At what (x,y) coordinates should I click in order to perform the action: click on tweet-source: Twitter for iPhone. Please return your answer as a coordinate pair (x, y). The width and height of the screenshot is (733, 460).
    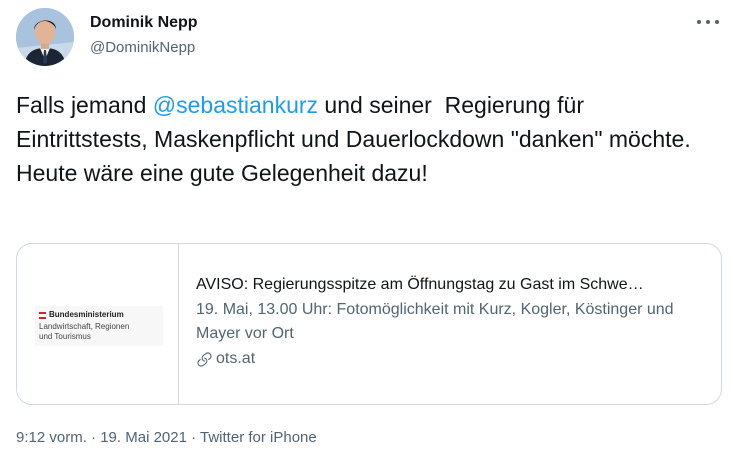
    Looking at the image, I should click on (258, 437).